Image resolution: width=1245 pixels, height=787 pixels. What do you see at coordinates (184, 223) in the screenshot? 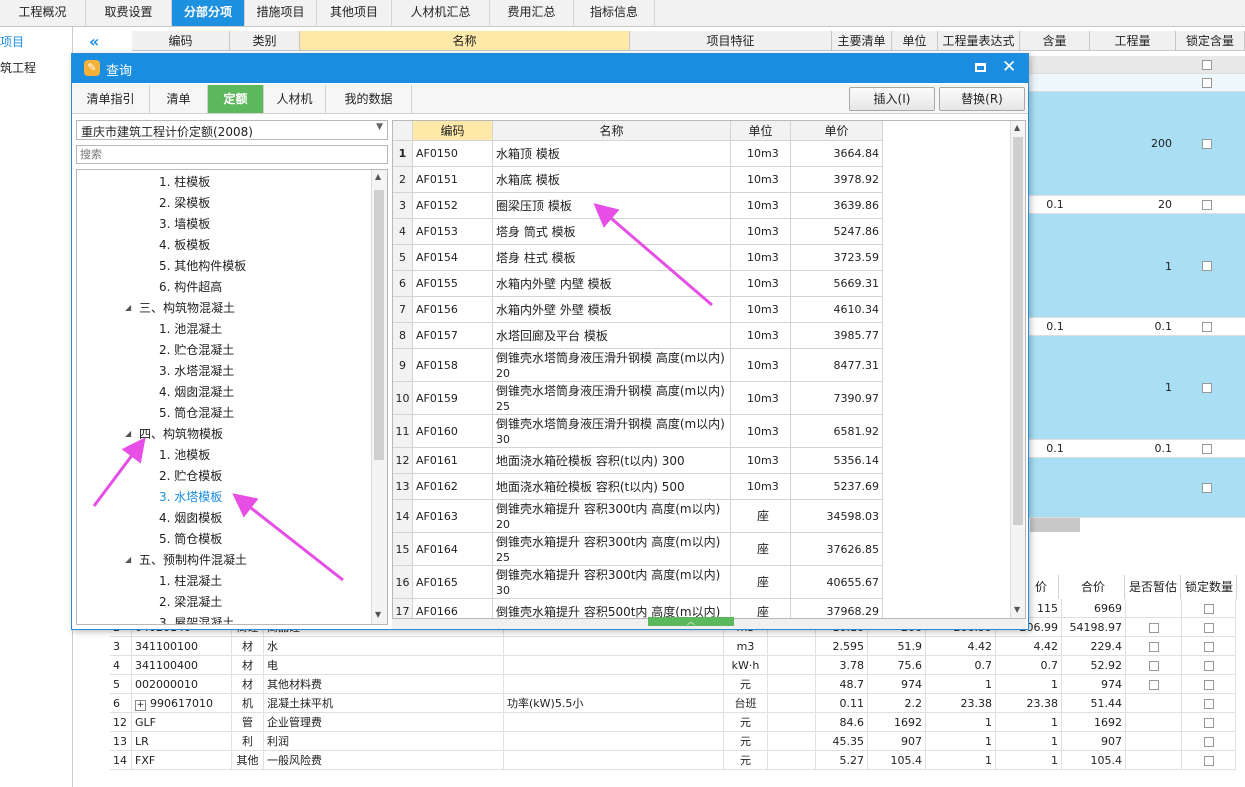
I see `tree-item: 3. 墙模板` at bounding box center [184, 223].